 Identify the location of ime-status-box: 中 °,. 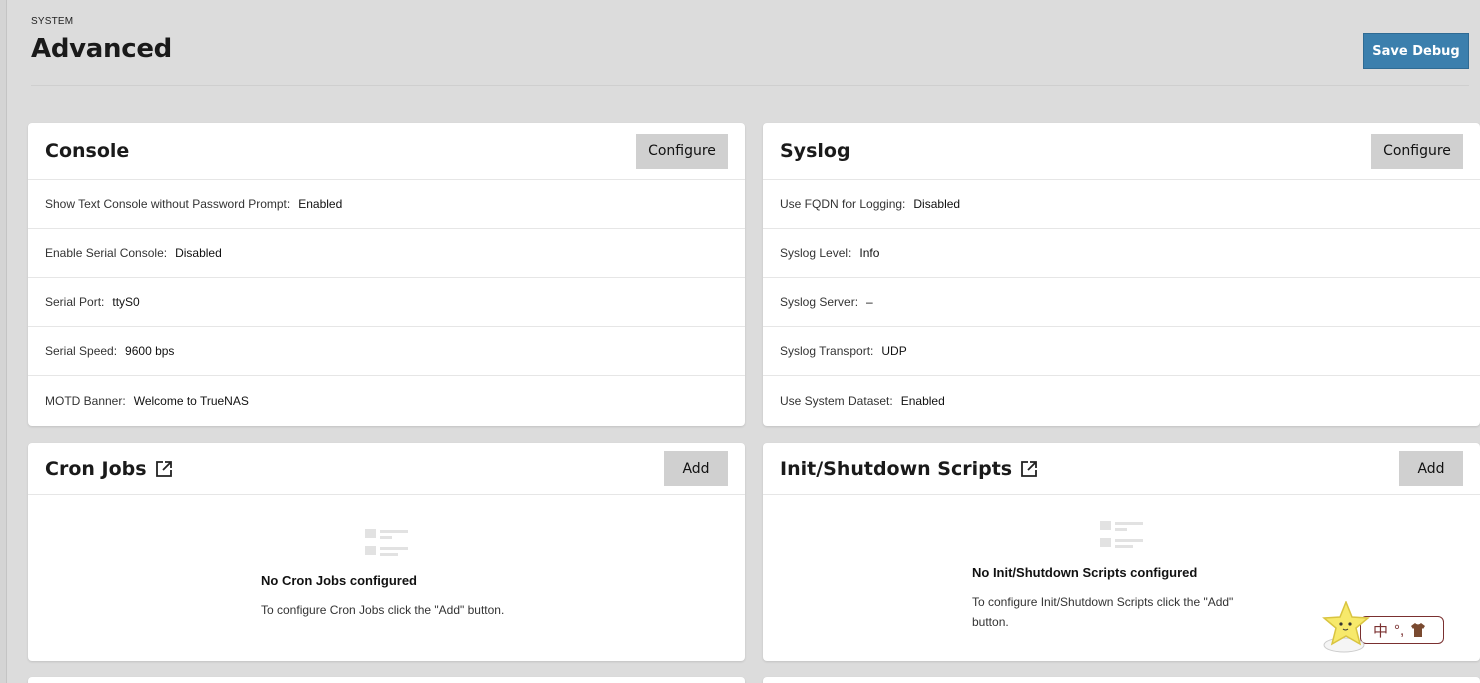
(1402, 630).